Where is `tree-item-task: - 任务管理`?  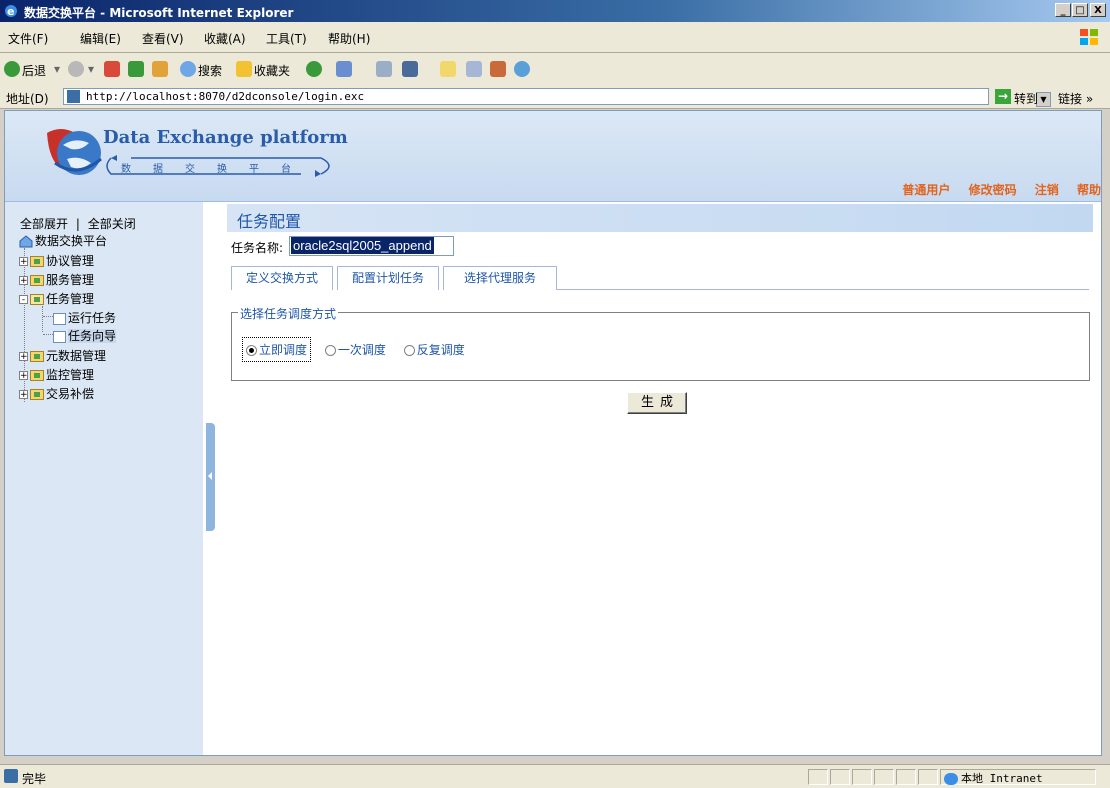
tree-item-task: - 任务管理 is located at coordinates (56, 299).